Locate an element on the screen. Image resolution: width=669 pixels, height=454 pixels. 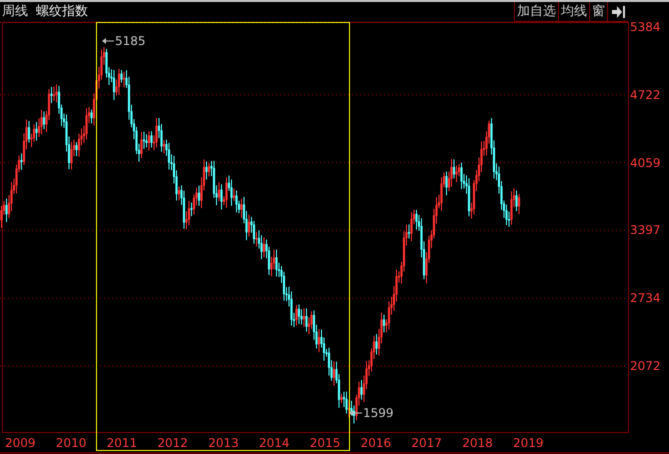
x-axis-label: 2016 is located at coordinates (376, 443).